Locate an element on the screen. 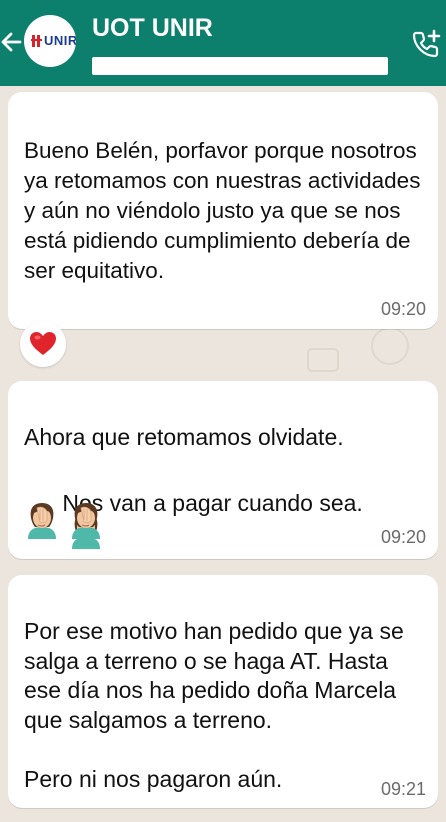  wallpaper-doodle is located at coordinates (323, 360).